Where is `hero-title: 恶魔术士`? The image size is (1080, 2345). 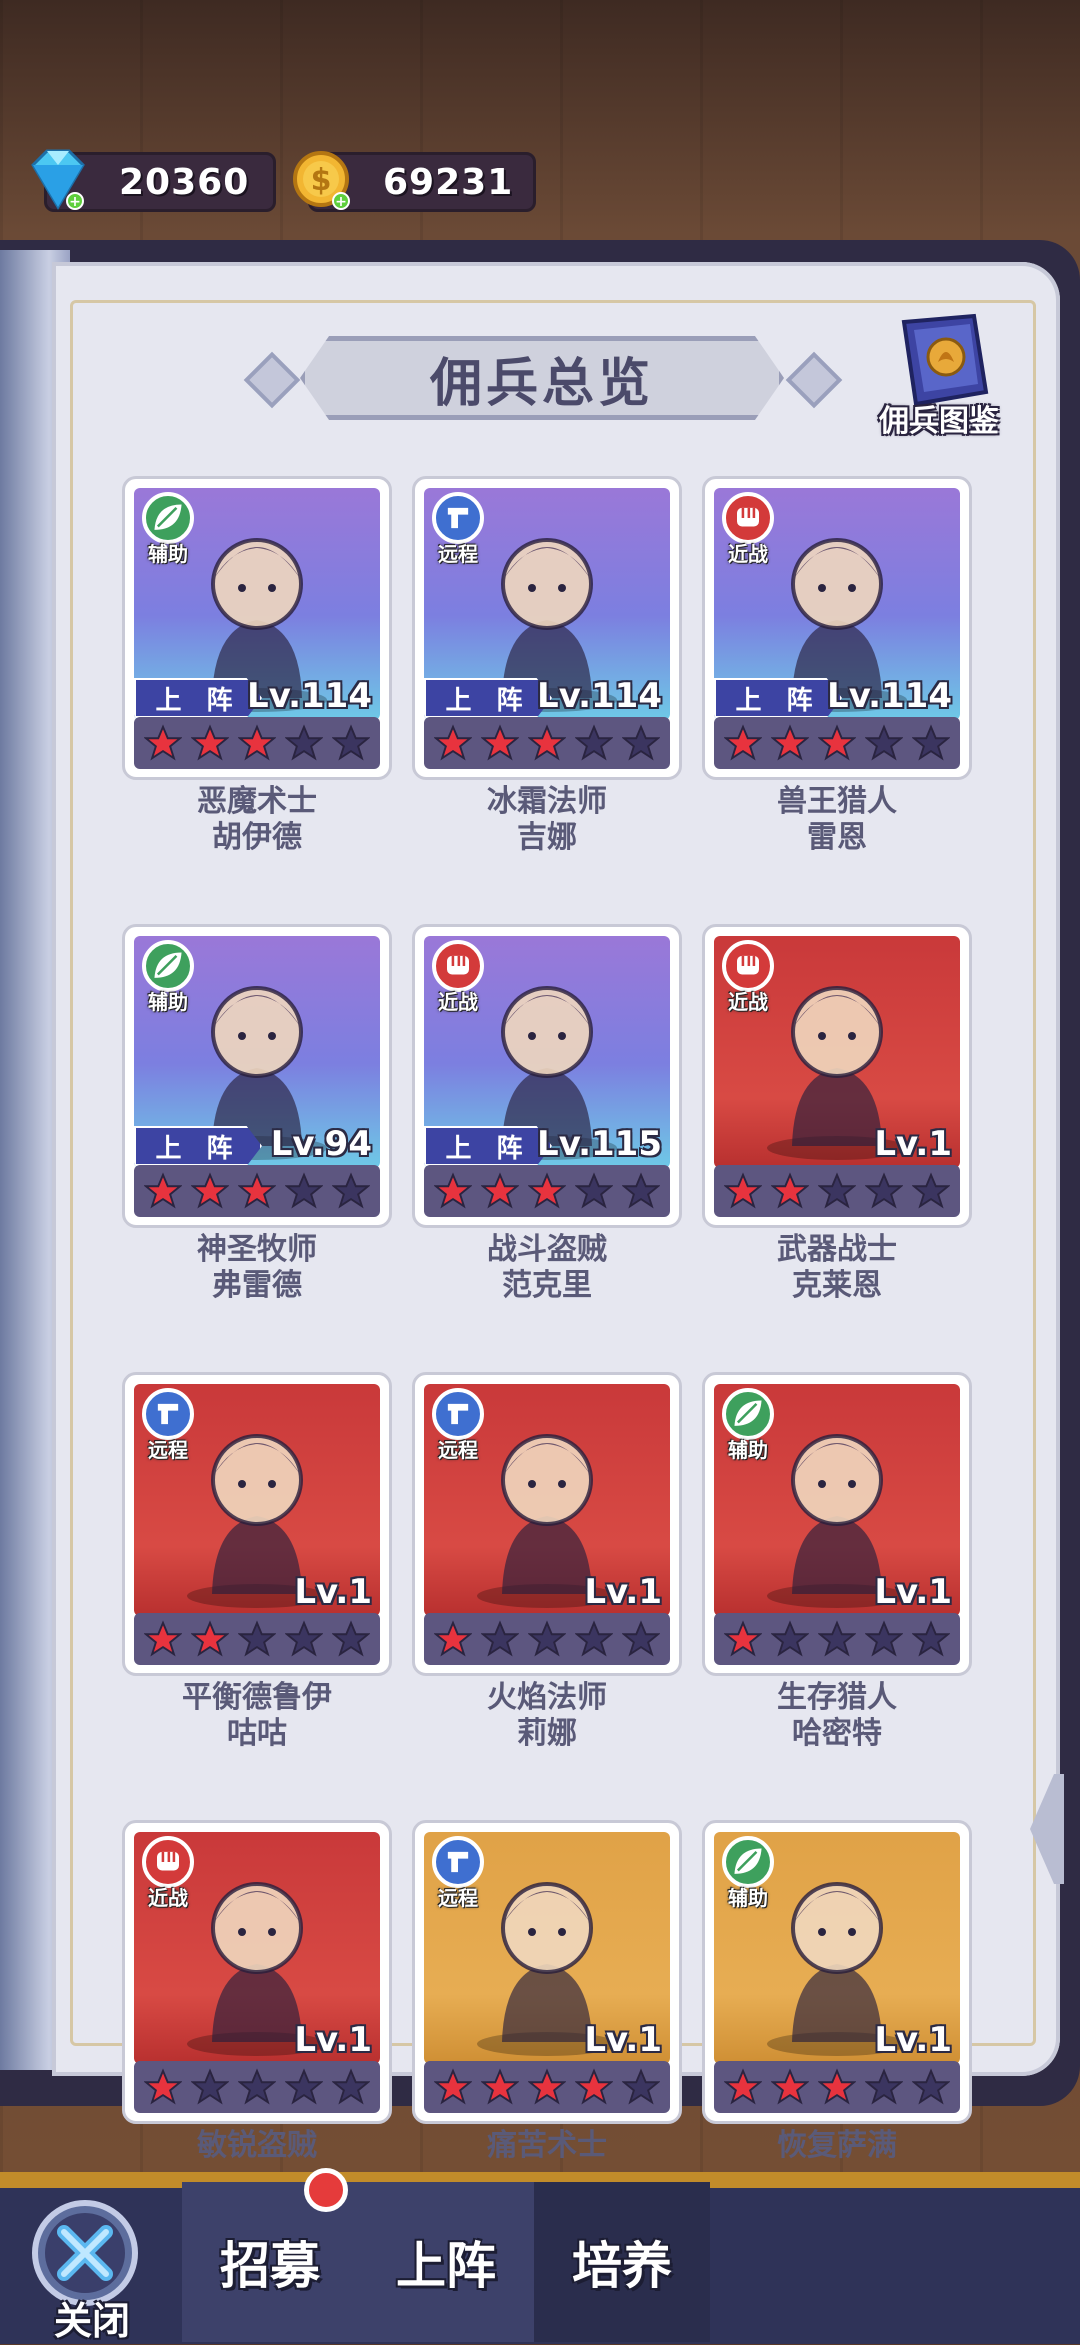
hero-title: 恶魔术士 is located at coordinates (257, 801).